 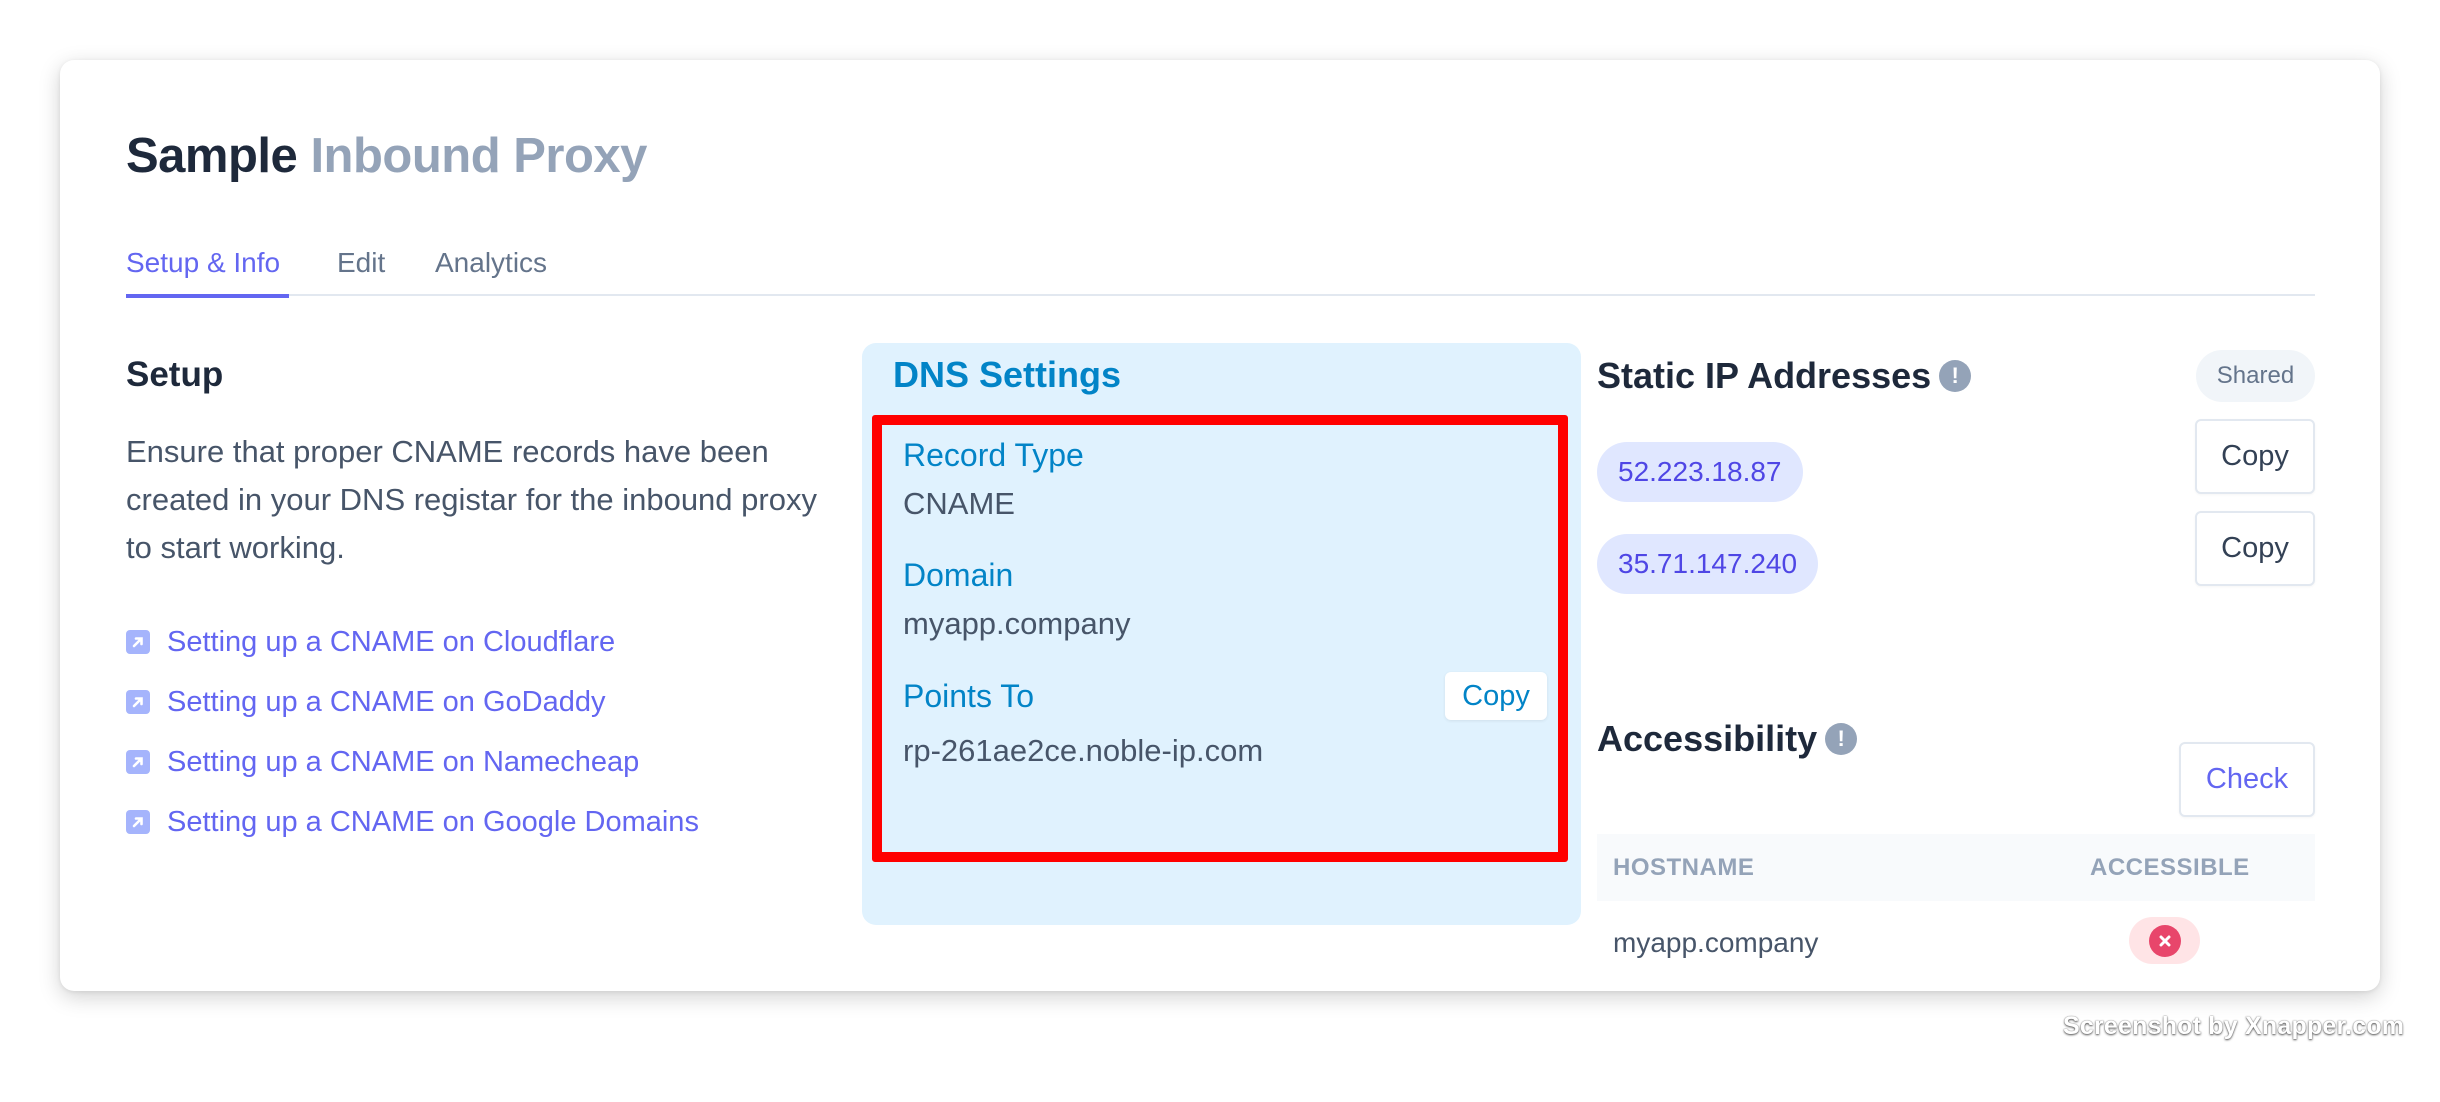 What do you see at coordinates (433, 821) in the screenshot?
I see `link-label: Setting up a CNAME on Google Domains` at bounding box center [433, 821].